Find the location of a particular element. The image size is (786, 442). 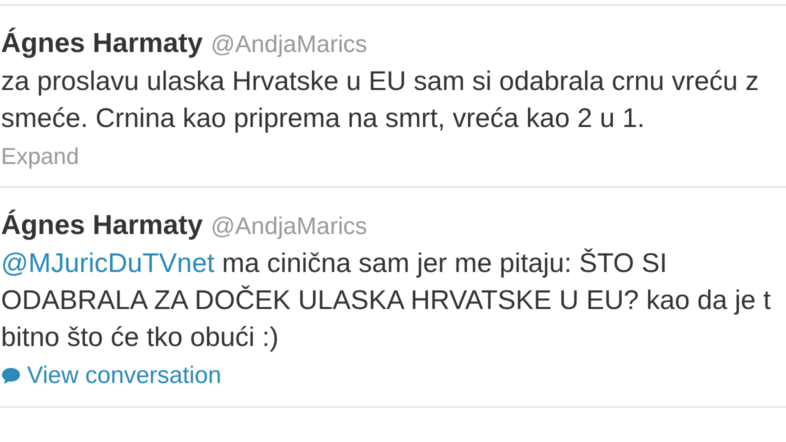

expand-link: Expand is located at coordinates (40, 156).